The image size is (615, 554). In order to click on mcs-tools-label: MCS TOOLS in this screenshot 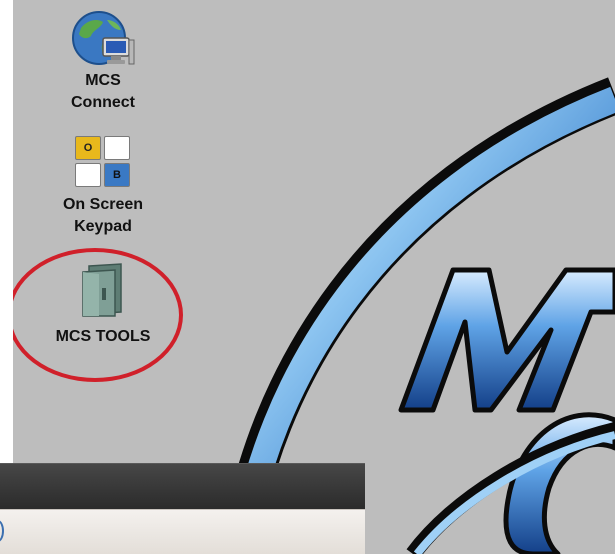, I will do `click(103, 336)`.